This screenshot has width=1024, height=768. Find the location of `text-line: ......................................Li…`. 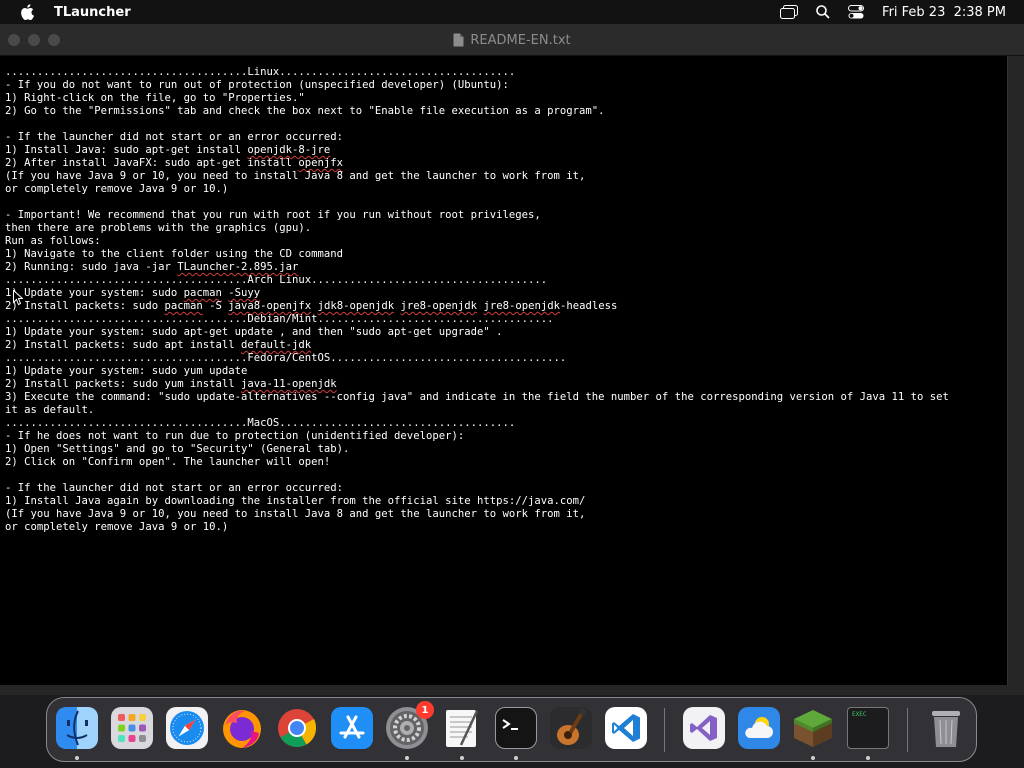

text-line: ......................................Li… is located at coordinates (260, 72).